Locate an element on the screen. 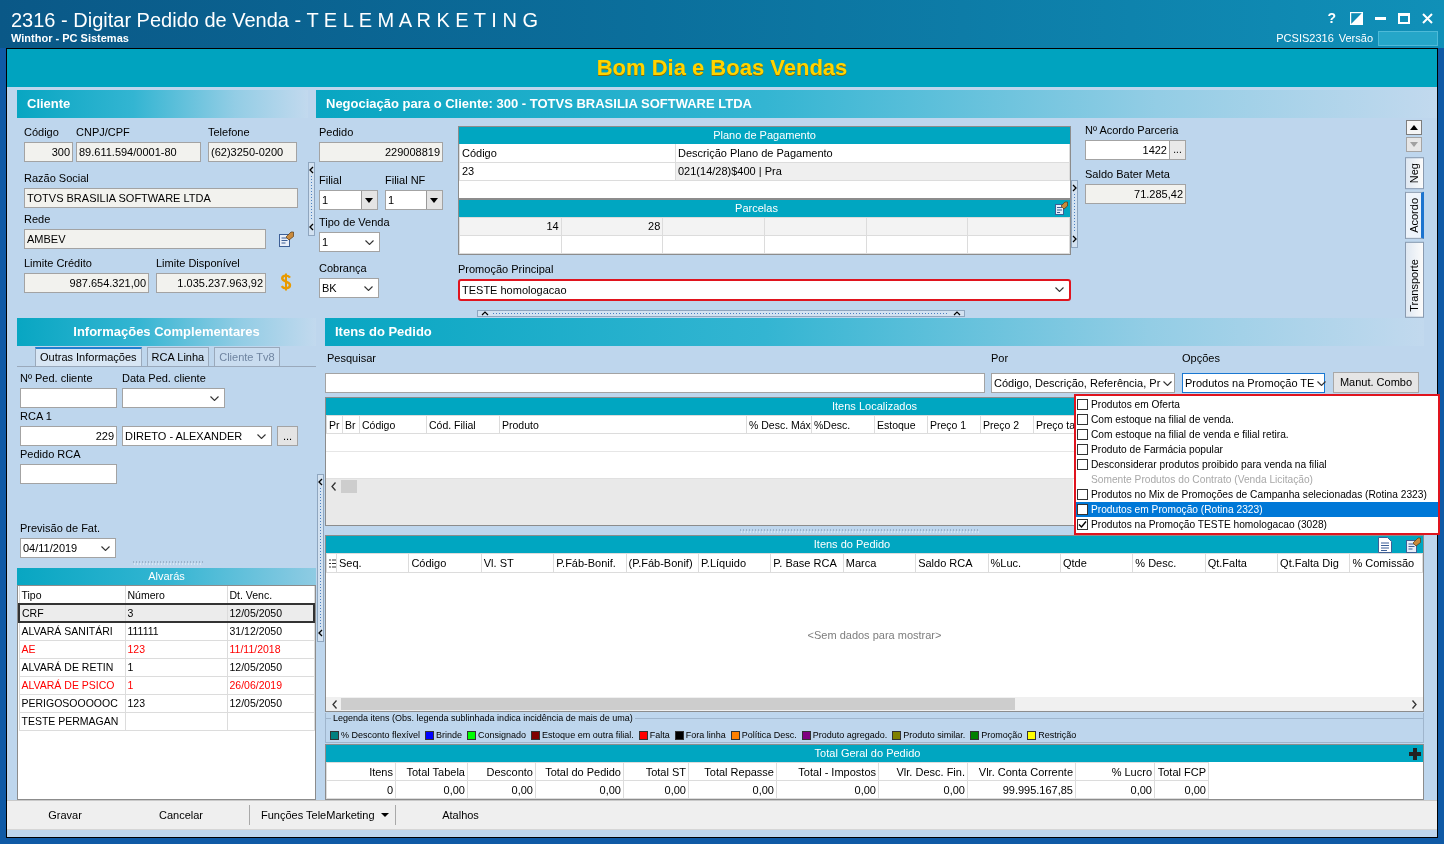  promotion-dropdown: TESTE homologacao is located at coordinates (764, 289).